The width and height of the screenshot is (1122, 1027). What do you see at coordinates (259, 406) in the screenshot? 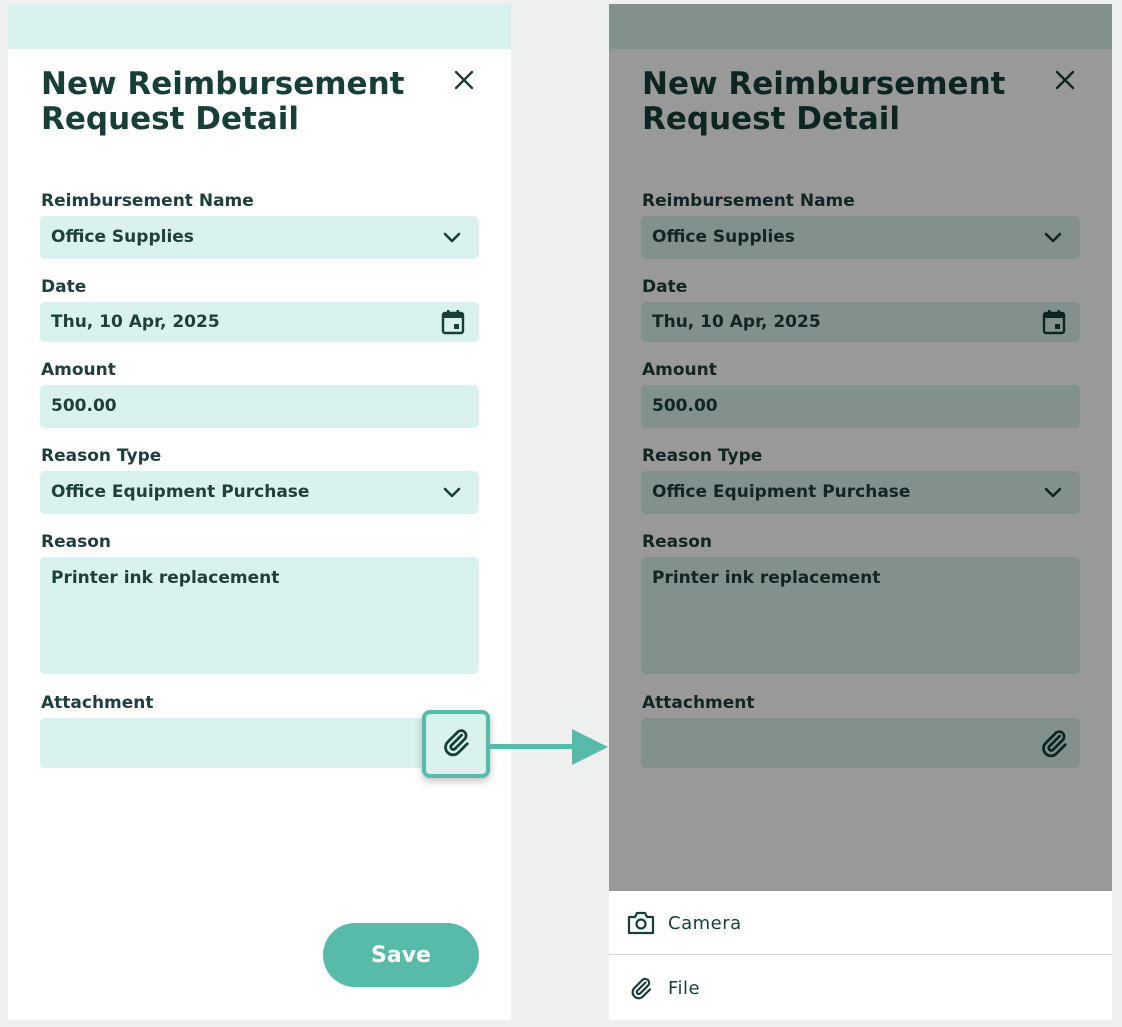
I see `amount-input: 500.00` at bounding box center [259, 406].